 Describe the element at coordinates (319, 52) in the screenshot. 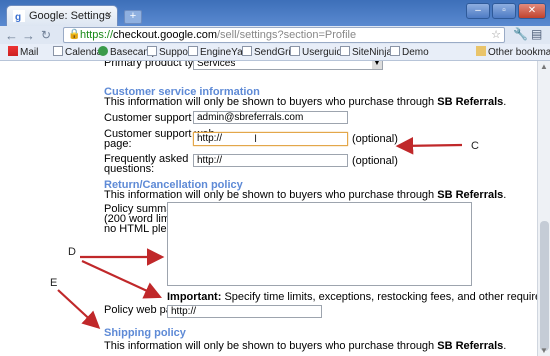

I see `bookmark-userguide: Userguide` at that location.